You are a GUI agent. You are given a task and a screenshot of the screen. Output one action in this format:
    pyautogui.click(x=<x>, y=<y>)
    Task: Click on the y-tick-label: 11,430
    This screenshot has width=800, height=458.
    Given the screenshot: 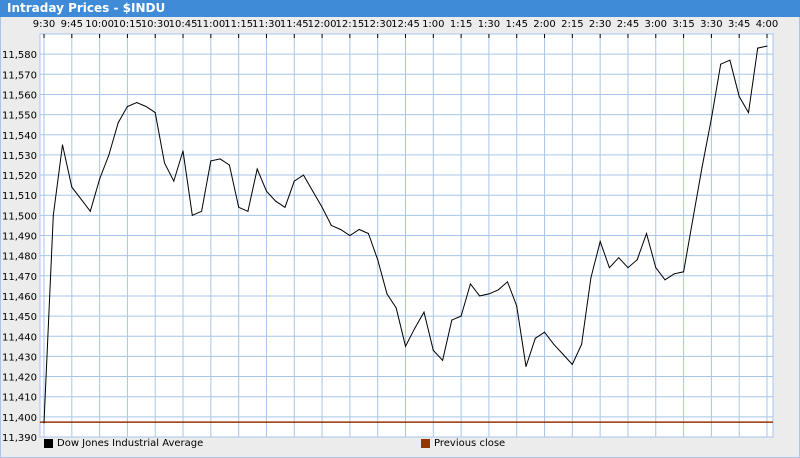 What is the action you would take?
    pyautogui.click(x=19, y=357)
    